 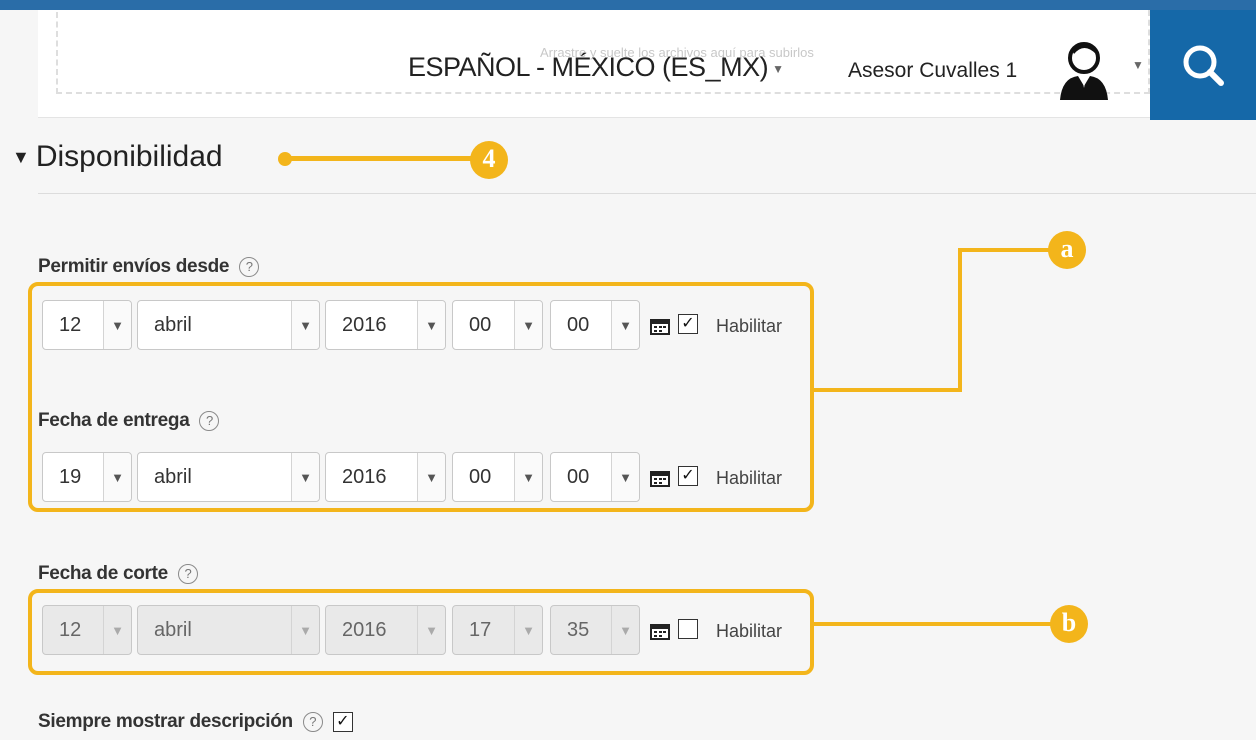 I want to click on search-button, so click(x=1203, y=65).